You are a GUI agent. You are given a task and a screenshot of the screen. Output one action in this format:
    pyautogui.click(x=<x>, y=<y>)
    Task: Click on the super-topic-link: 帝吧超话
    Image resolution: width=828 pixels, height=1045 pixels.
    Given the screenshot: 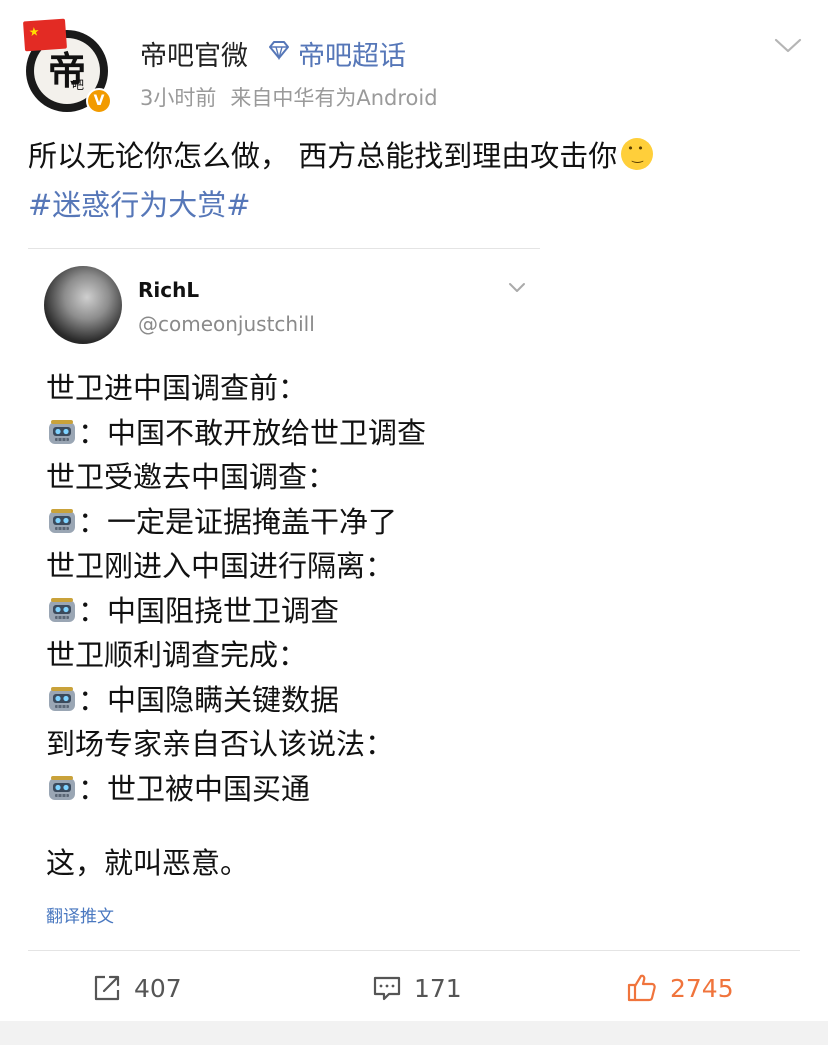 What is the action you would take?
    pyautogui.click(x=352, y=53)
    